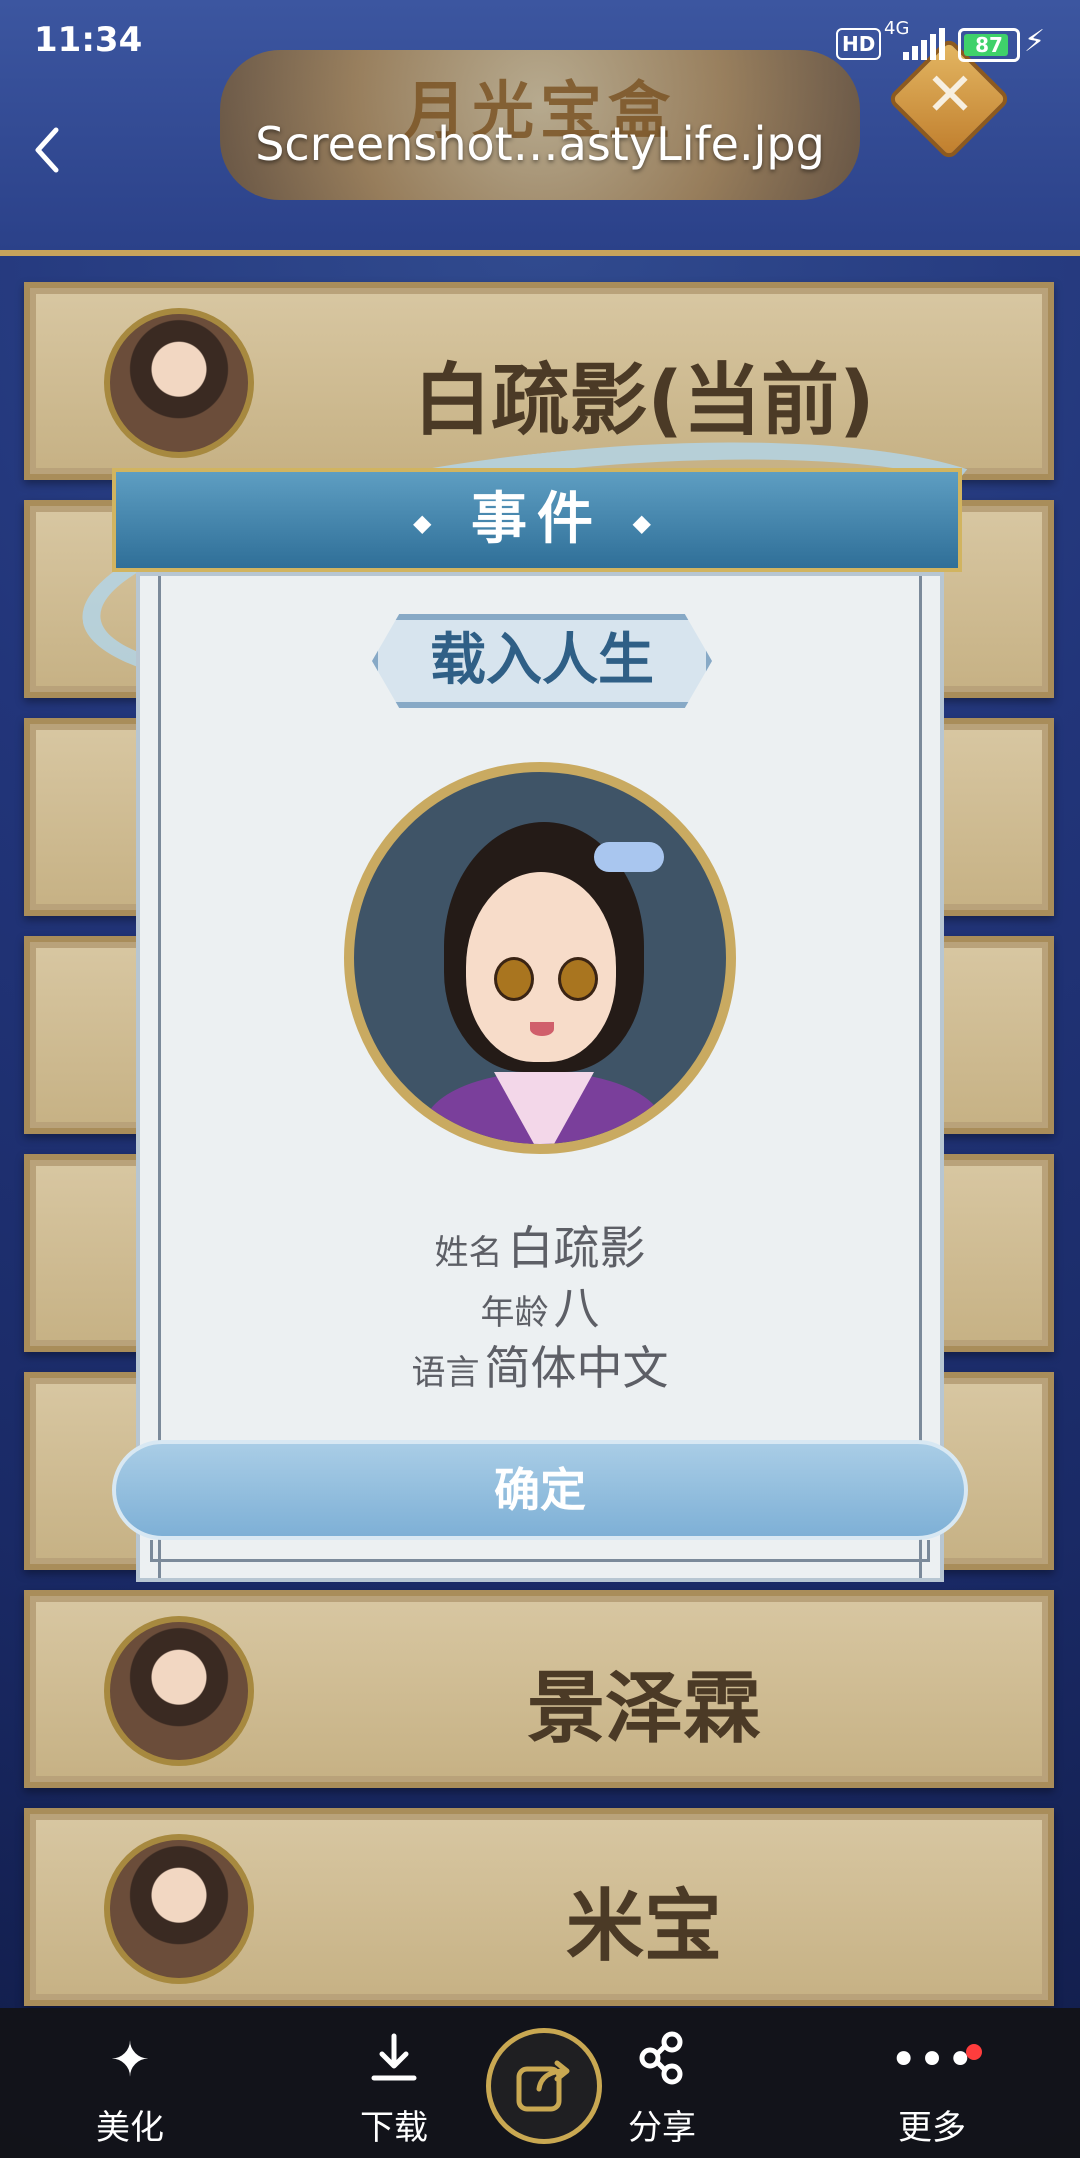 This screenshot has height=2158, width=1080. I want to click on battery-level: 87, so click(989, 45).